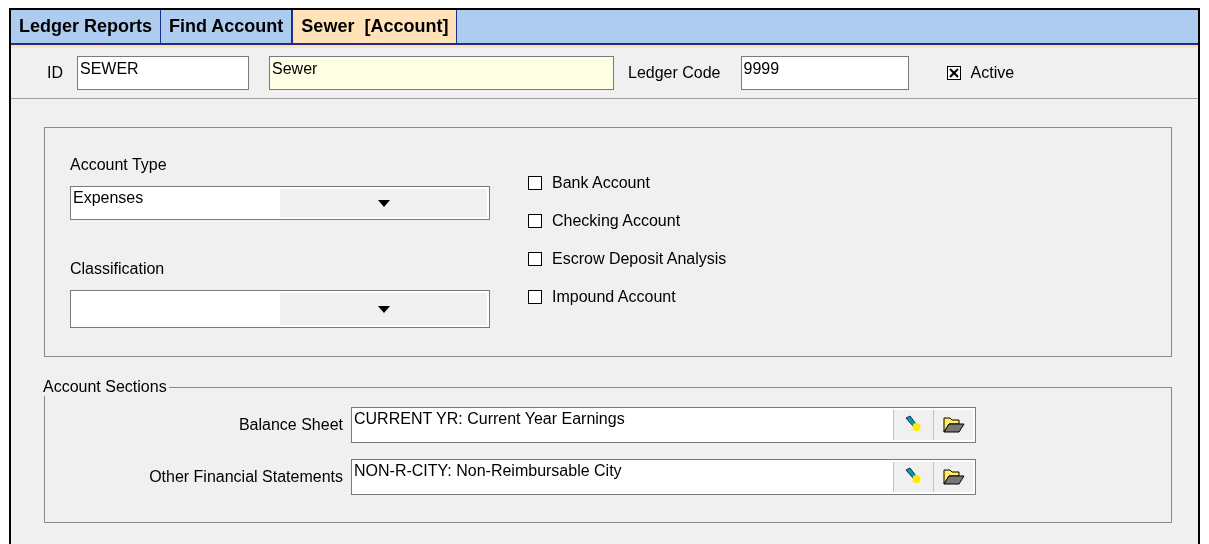  Describe the element at coordinates (375, 26) in the screenshot. I see `tab: Sewer [Account]` at that location.